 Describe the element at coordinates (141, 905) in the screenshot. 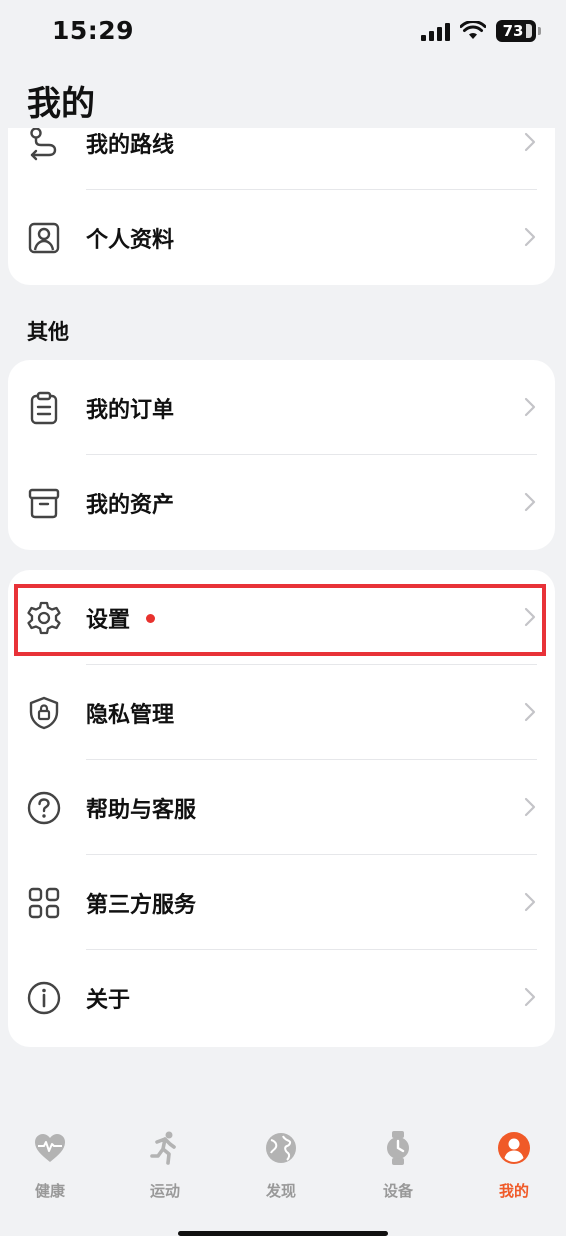

I see `menu-item-label: 第三方服务` at that location.